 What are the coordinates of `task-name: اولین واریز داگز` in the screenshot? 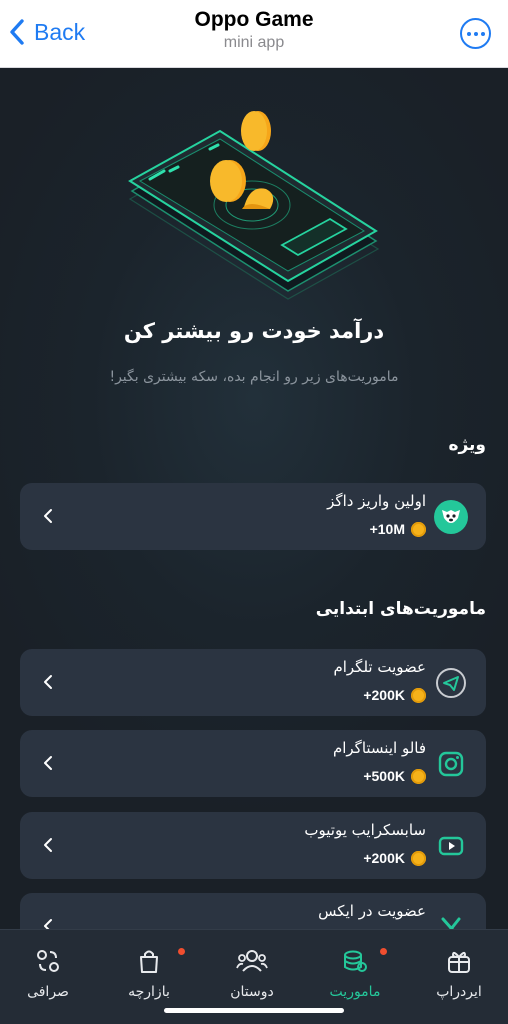 It's located at (376, 501).